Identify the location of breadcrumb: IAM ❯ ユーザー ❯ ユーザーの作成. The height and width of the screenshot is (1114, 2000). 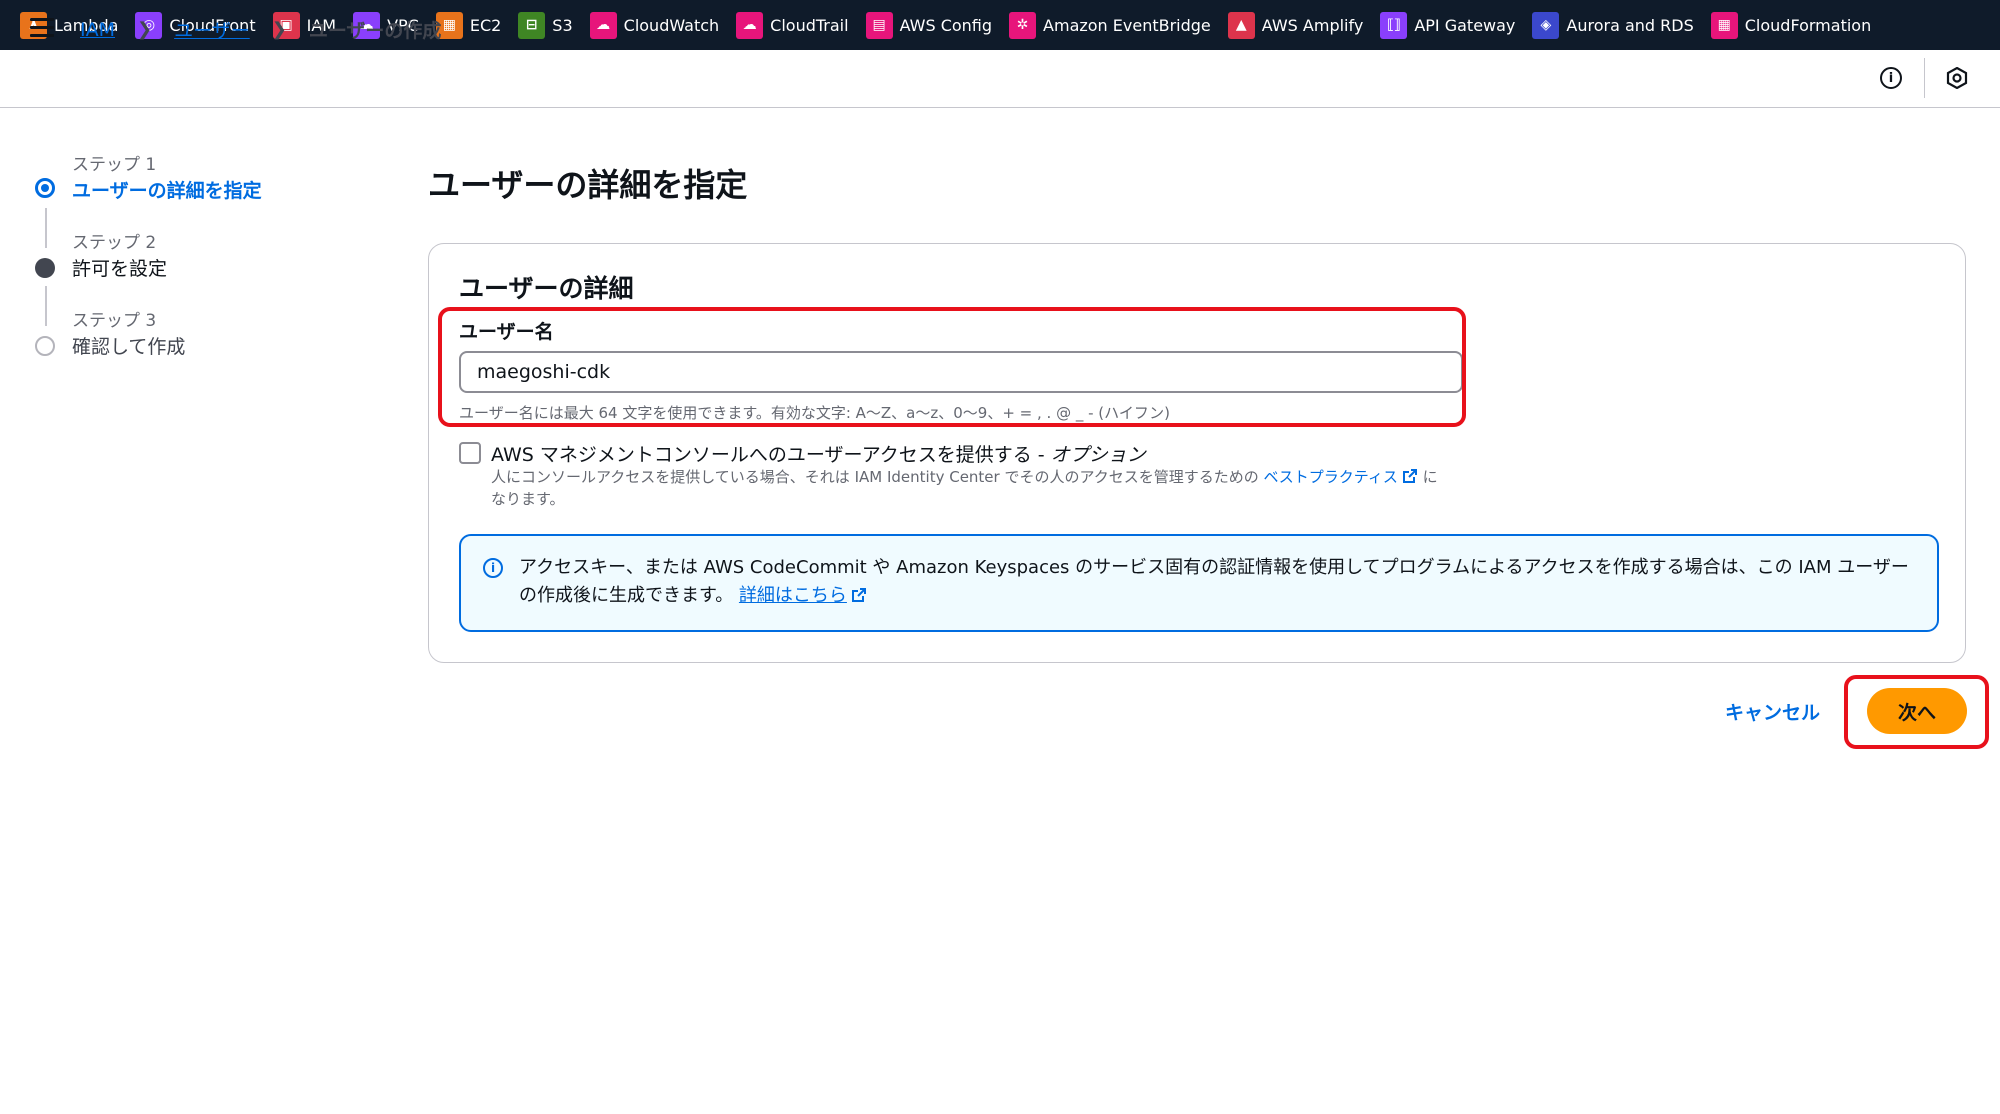
(260, 29).